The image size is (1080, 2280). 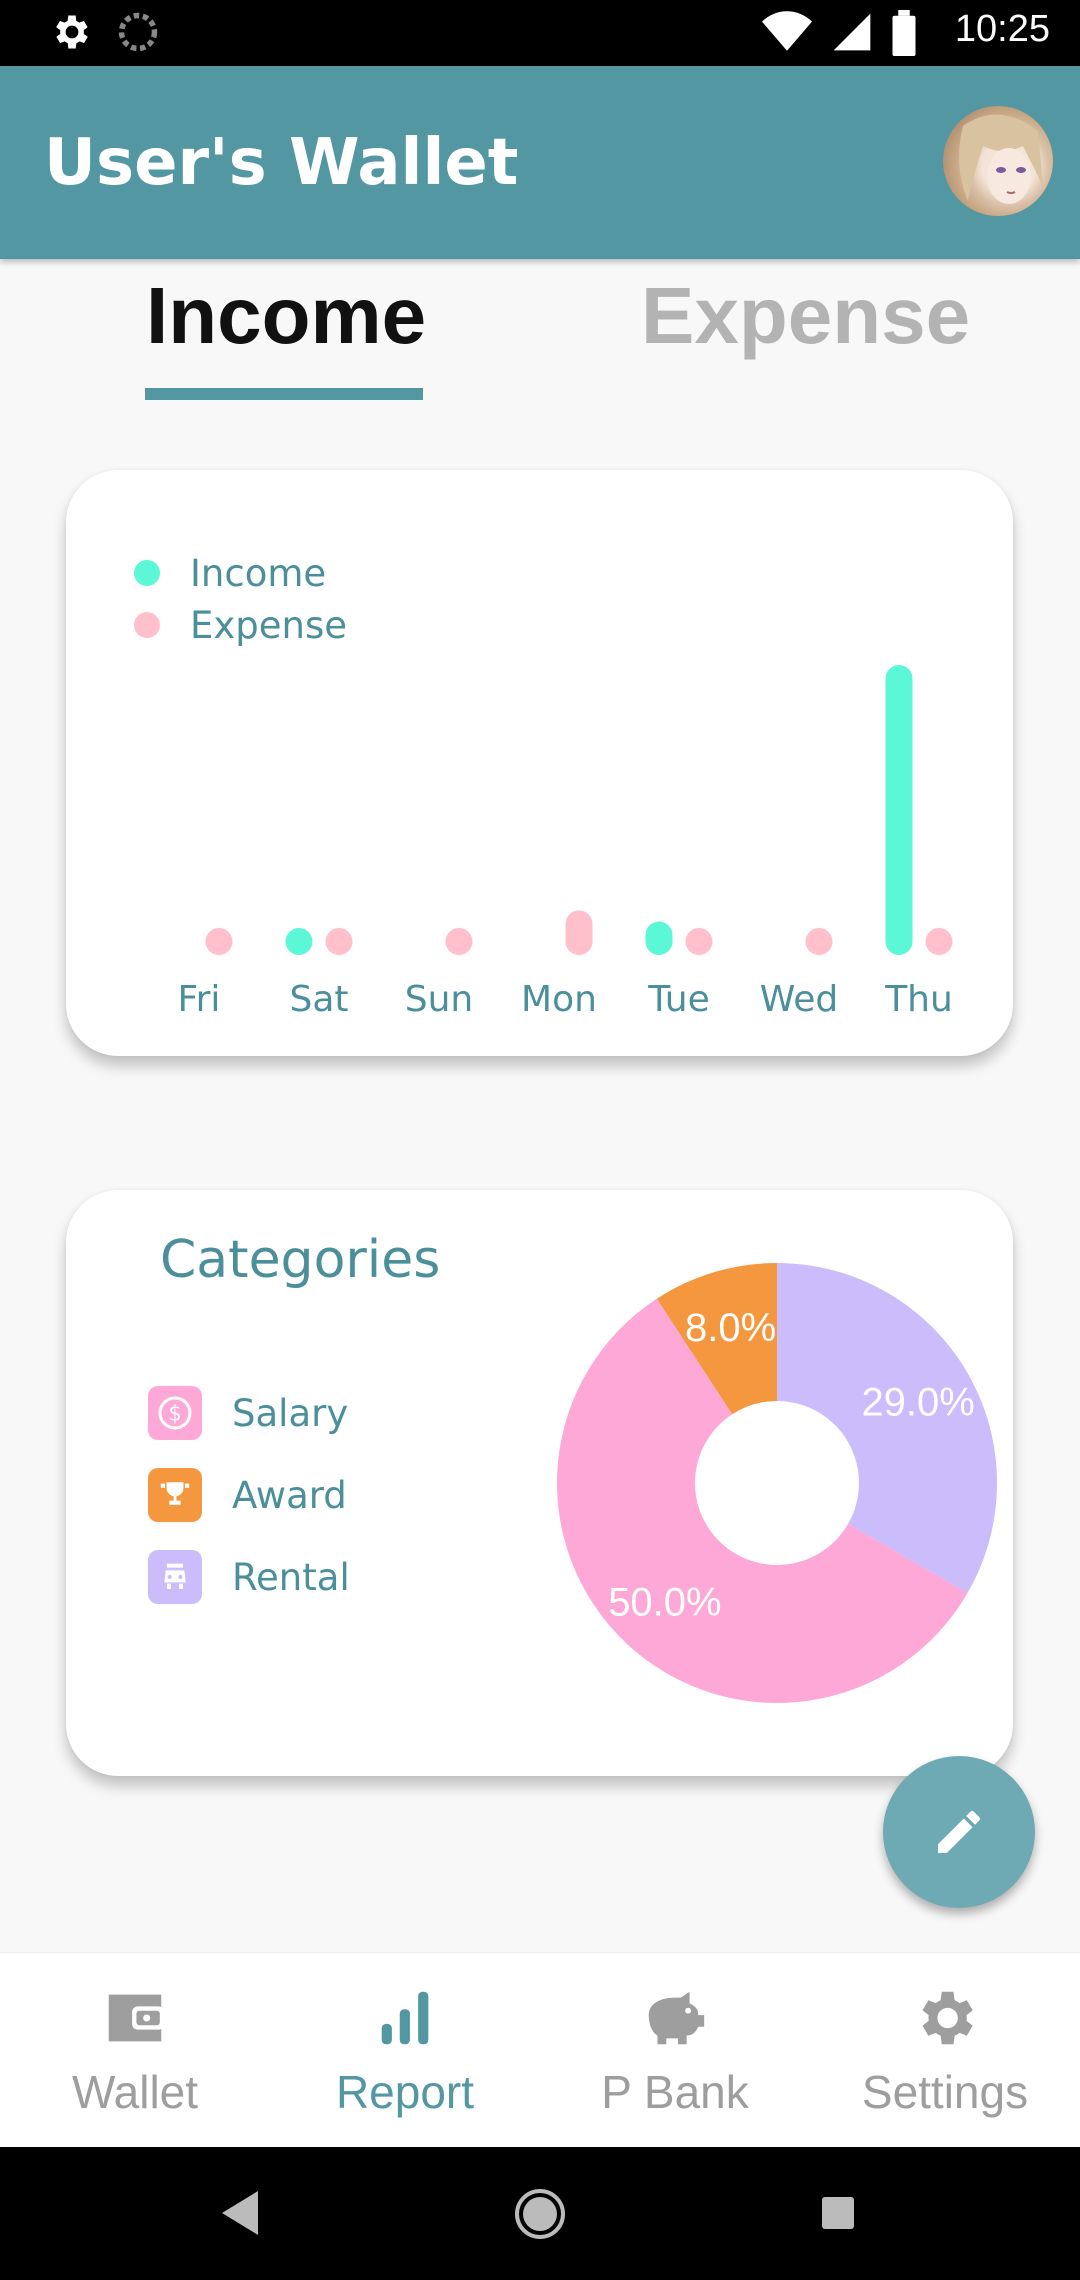 What do you see at coordinates (887, 1428) in the screenshot?
I see `pie-slice-rental` at bounding box center [887, 1428].